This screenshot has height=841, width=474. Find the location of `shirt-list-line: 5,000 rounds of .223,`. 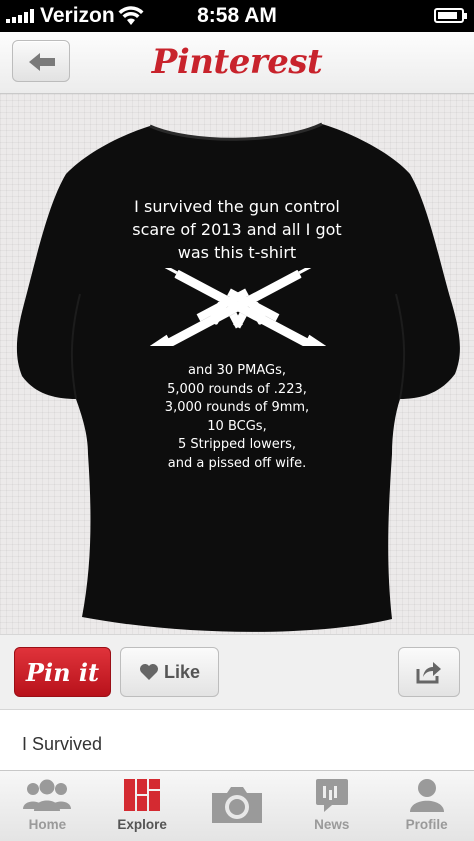

shirt-list-line: 5,000 rounds of .223, is located at coordinates (237, 389).